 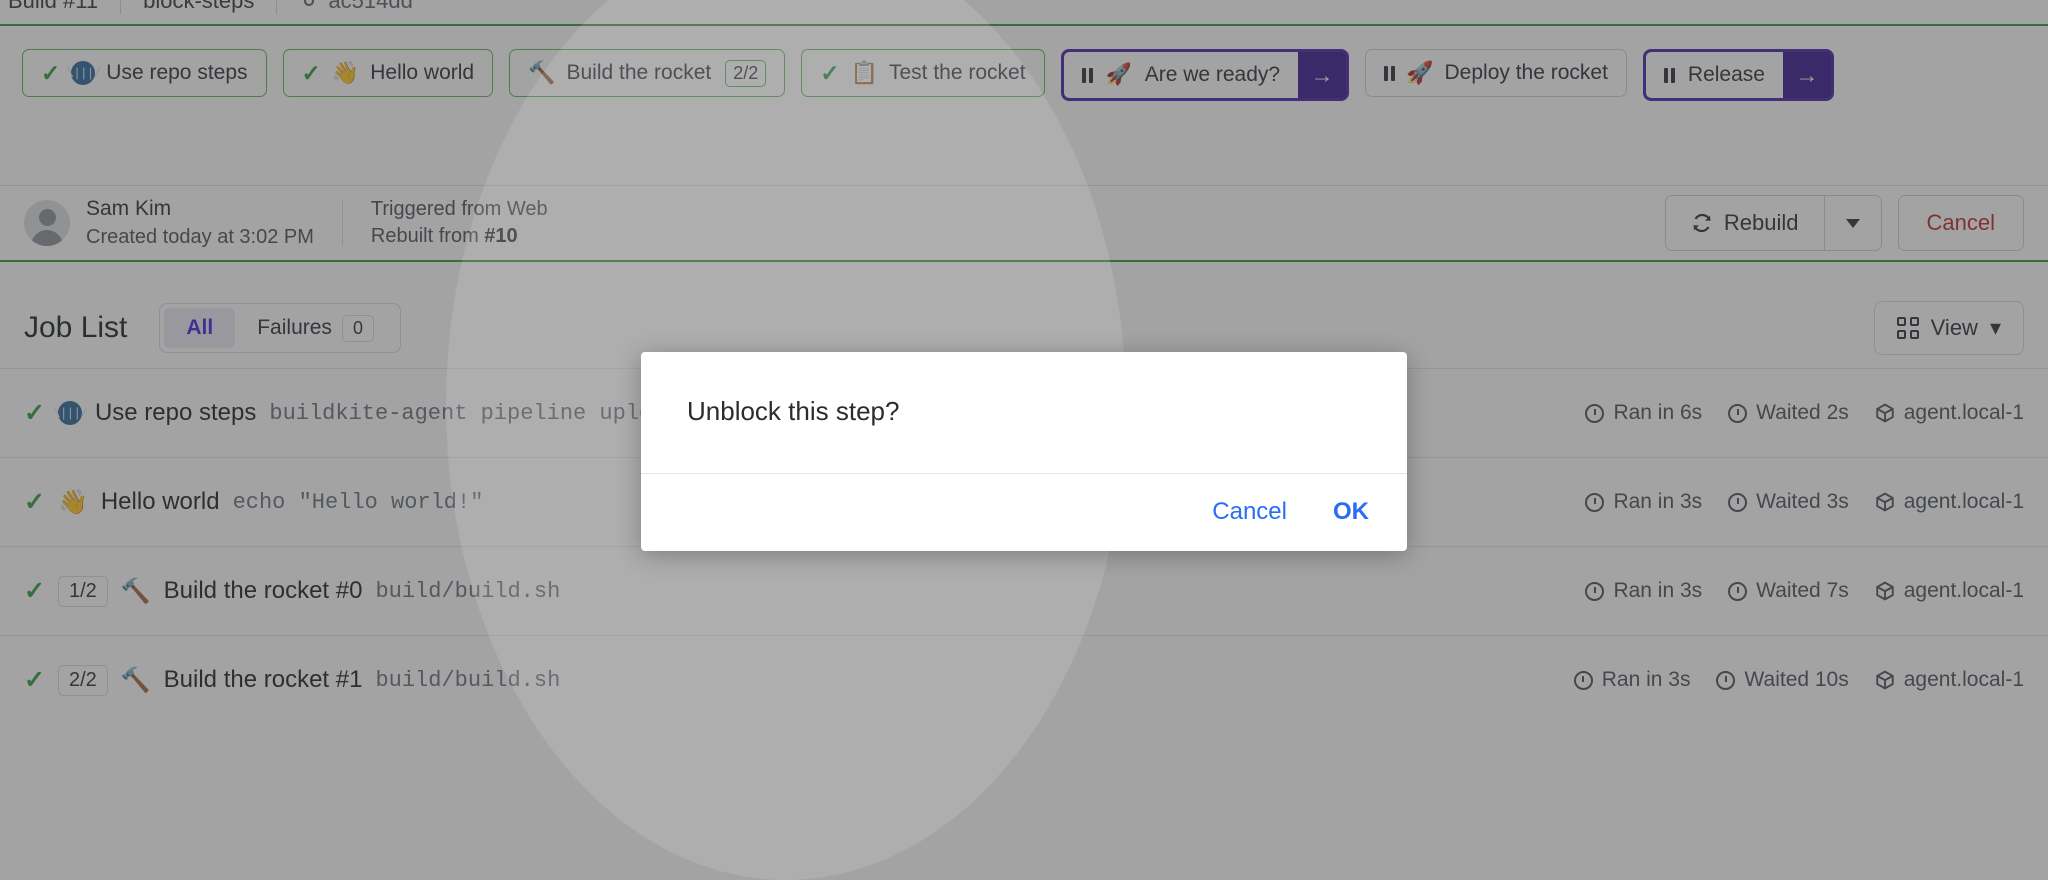 What do you see at coordinates (1526, 72) in the screenshot?
I see `step-label: Deploy the rocket` at bounding box center [1526, 72].